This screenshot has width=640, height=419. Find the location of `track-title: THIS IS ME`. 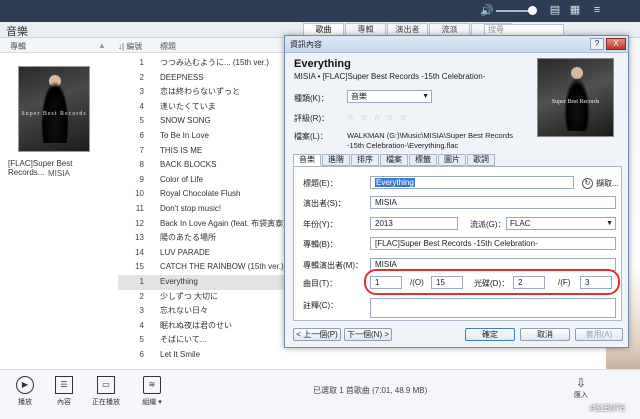

track-title: THIS IS ME is located at coordinates (181, 150).